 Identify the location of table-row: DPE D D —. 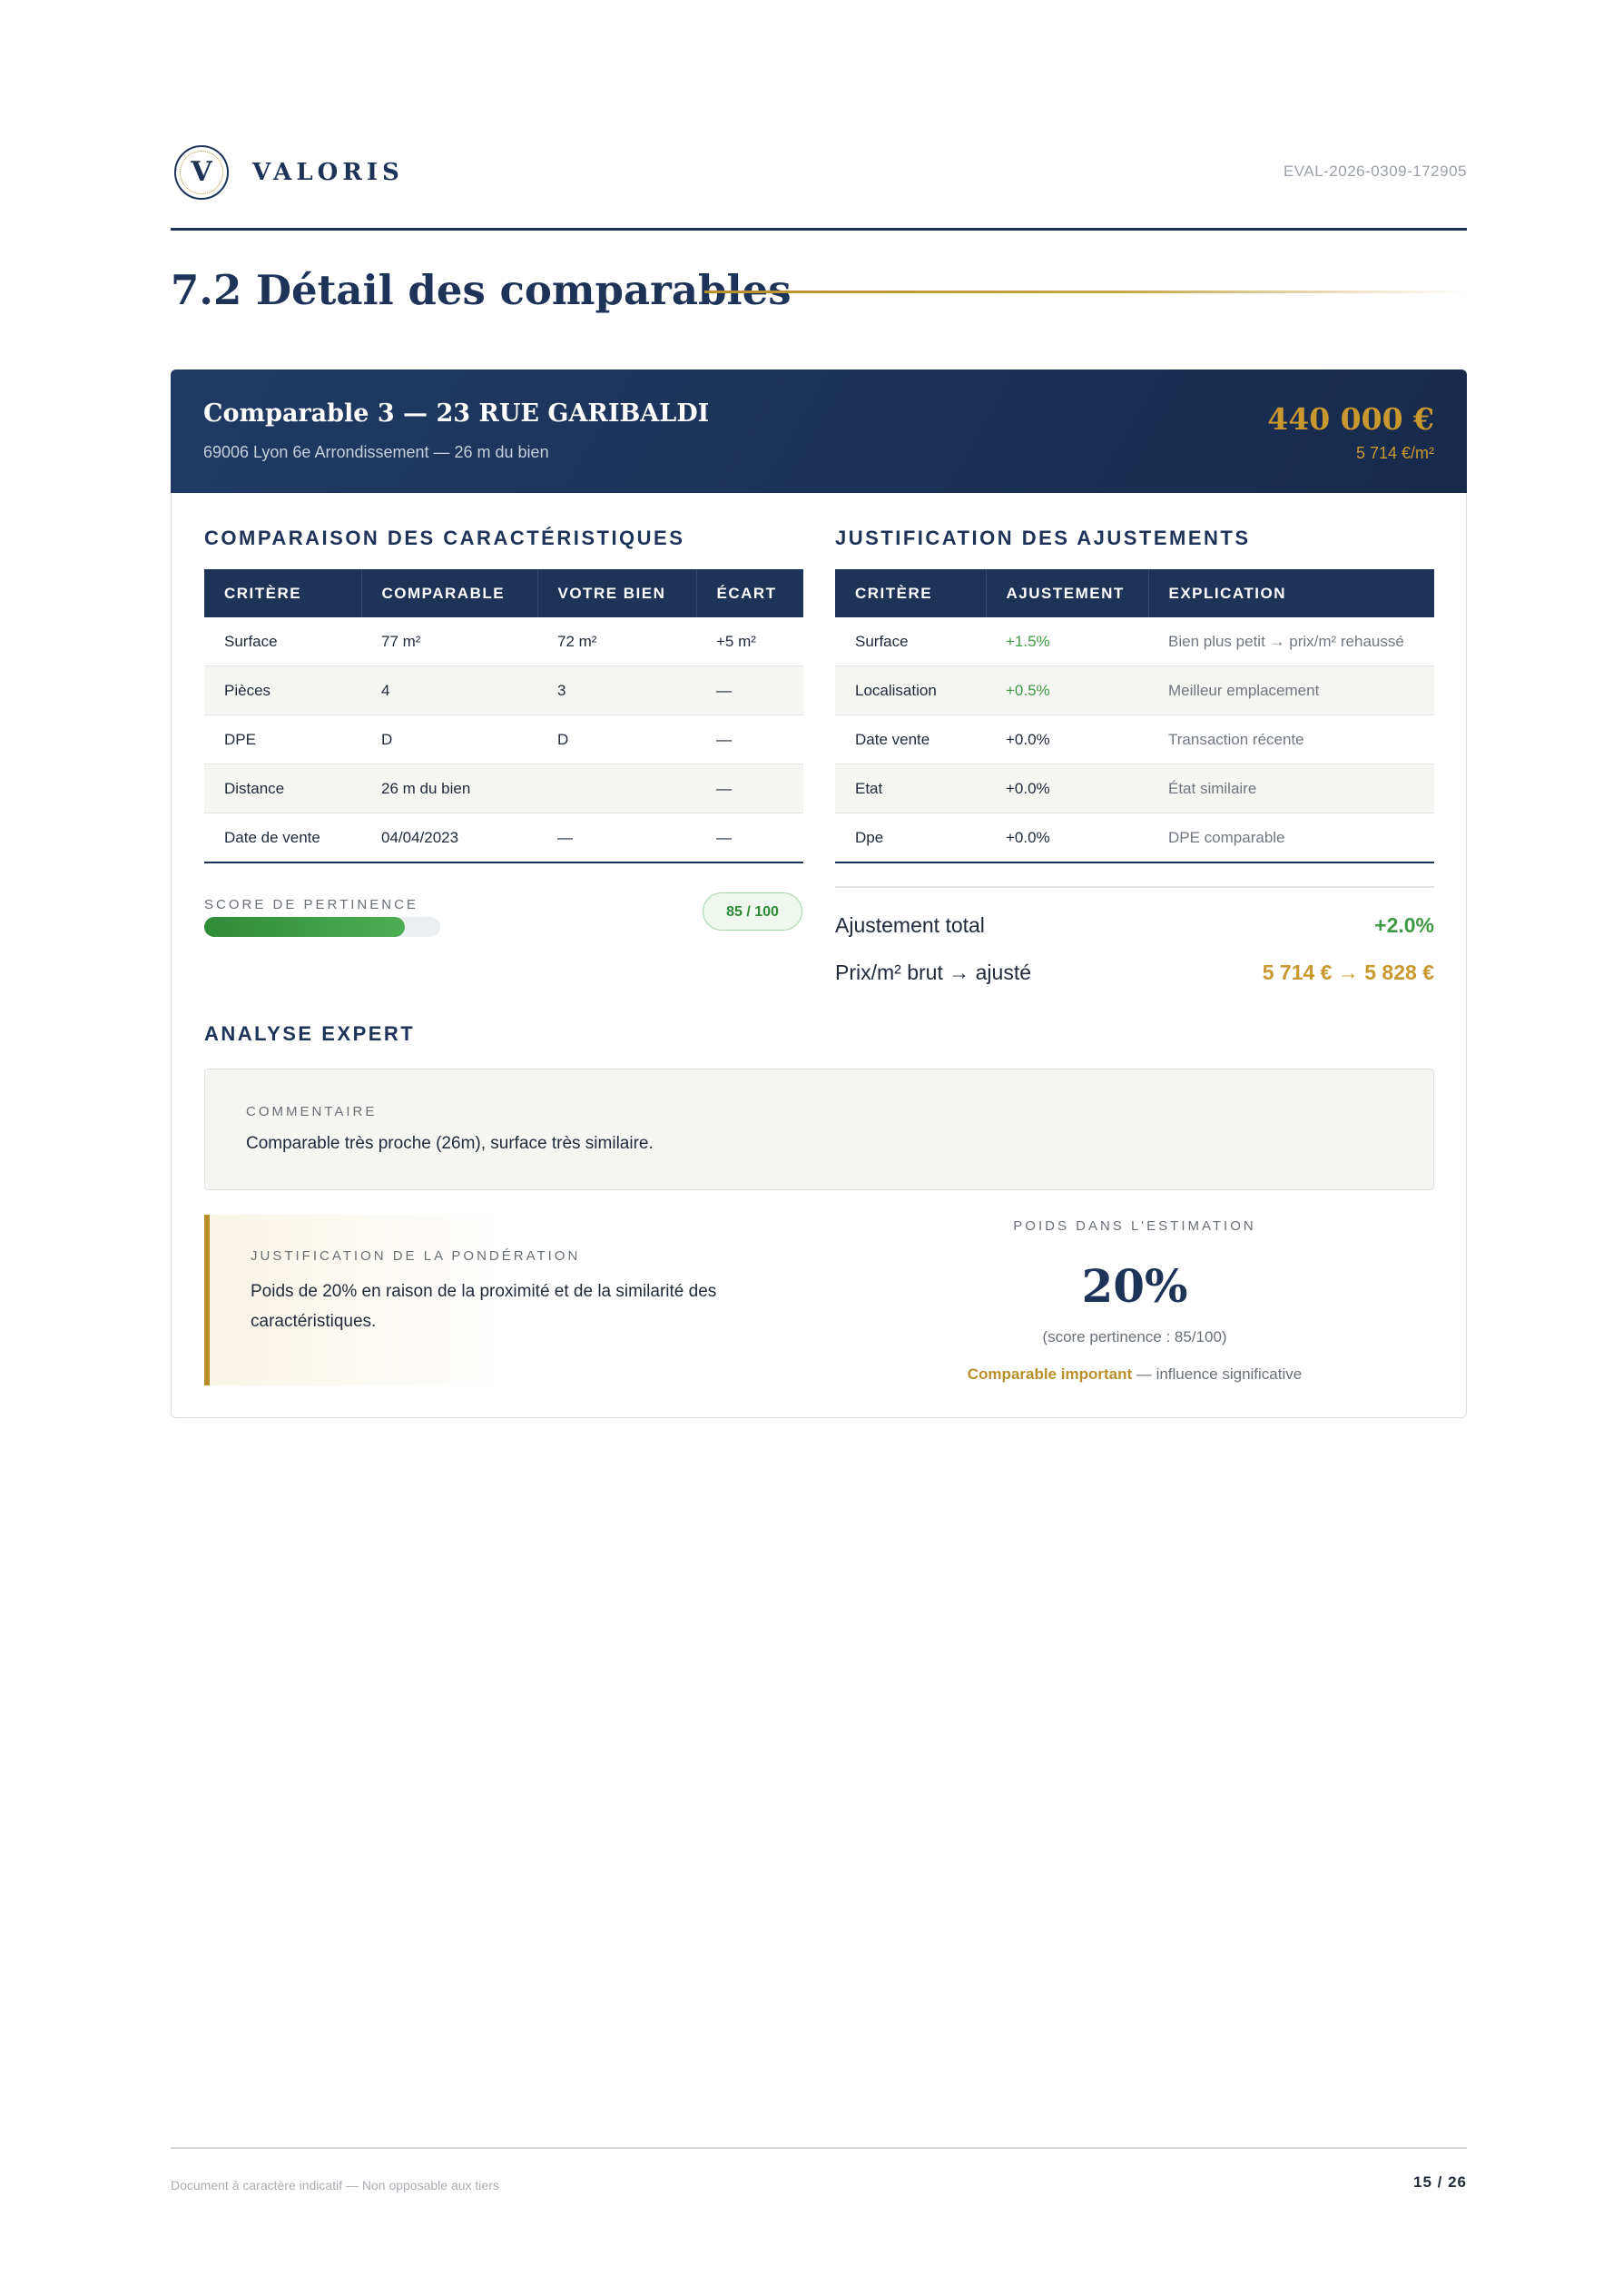
(504, 739).